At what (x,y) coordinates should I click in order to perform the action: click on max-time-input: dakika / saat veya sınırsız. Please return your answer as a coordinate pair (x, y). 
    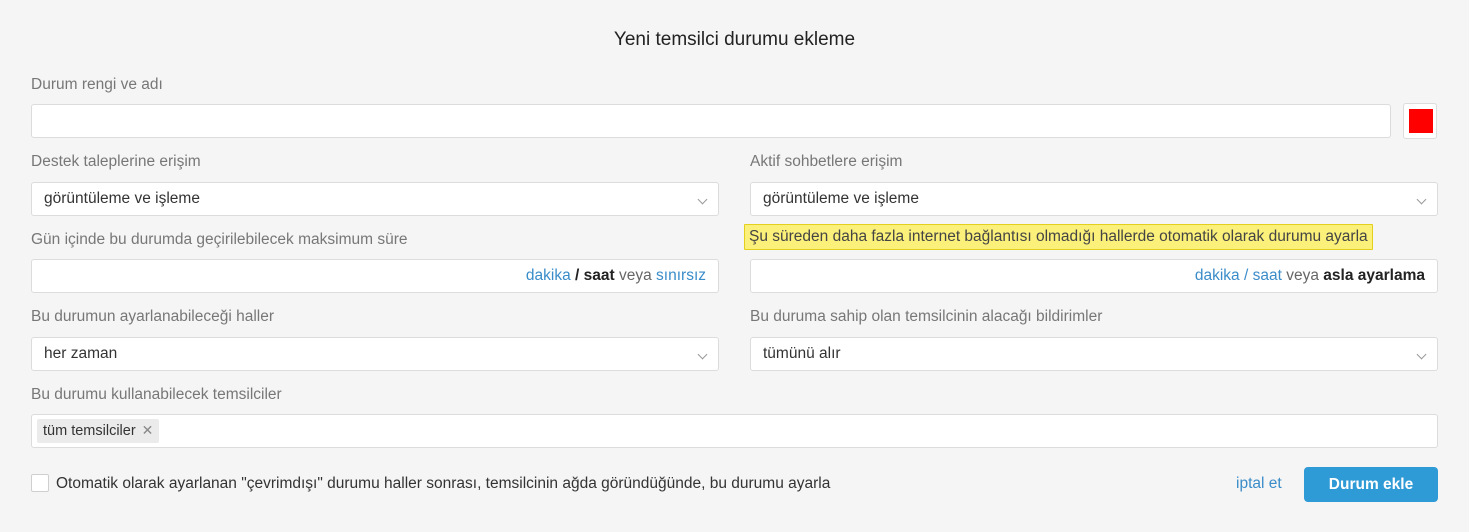
    Looking at the image, I should click on (375, 276).